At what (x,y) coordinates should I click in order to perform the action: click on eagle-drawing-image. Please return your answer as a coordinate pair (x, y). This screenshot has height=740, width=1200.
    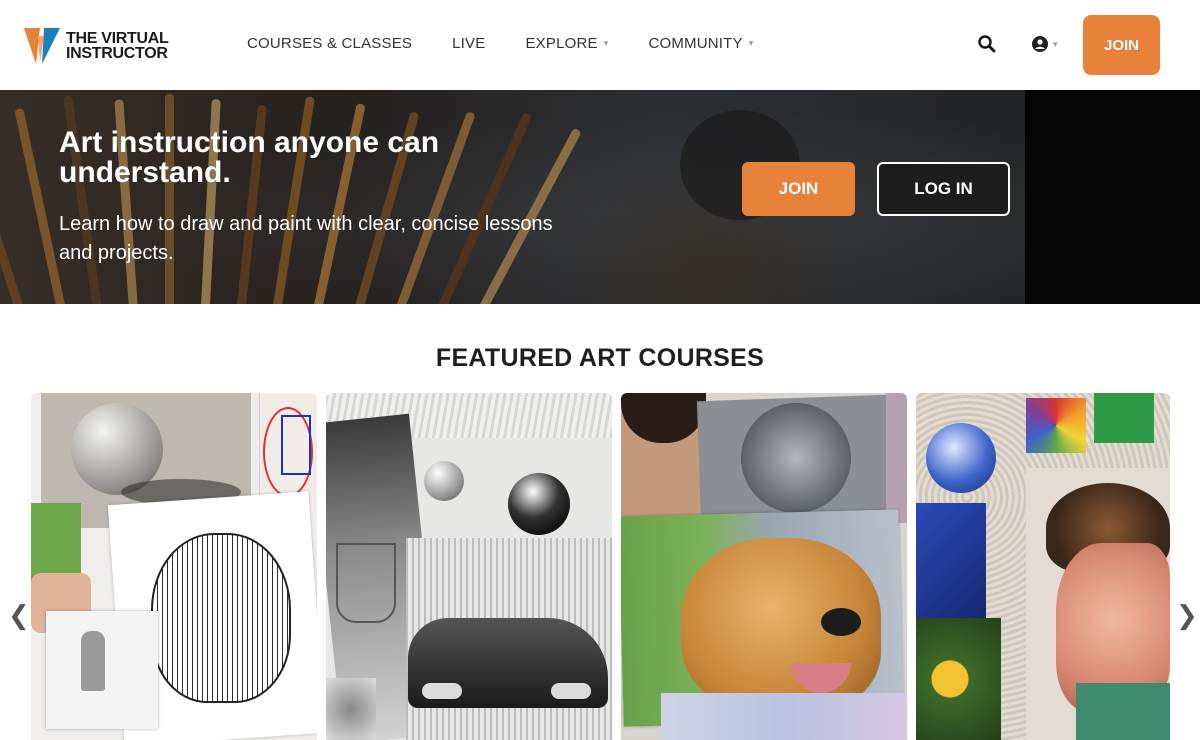
    Looking at the image, I should click on (351, 709).